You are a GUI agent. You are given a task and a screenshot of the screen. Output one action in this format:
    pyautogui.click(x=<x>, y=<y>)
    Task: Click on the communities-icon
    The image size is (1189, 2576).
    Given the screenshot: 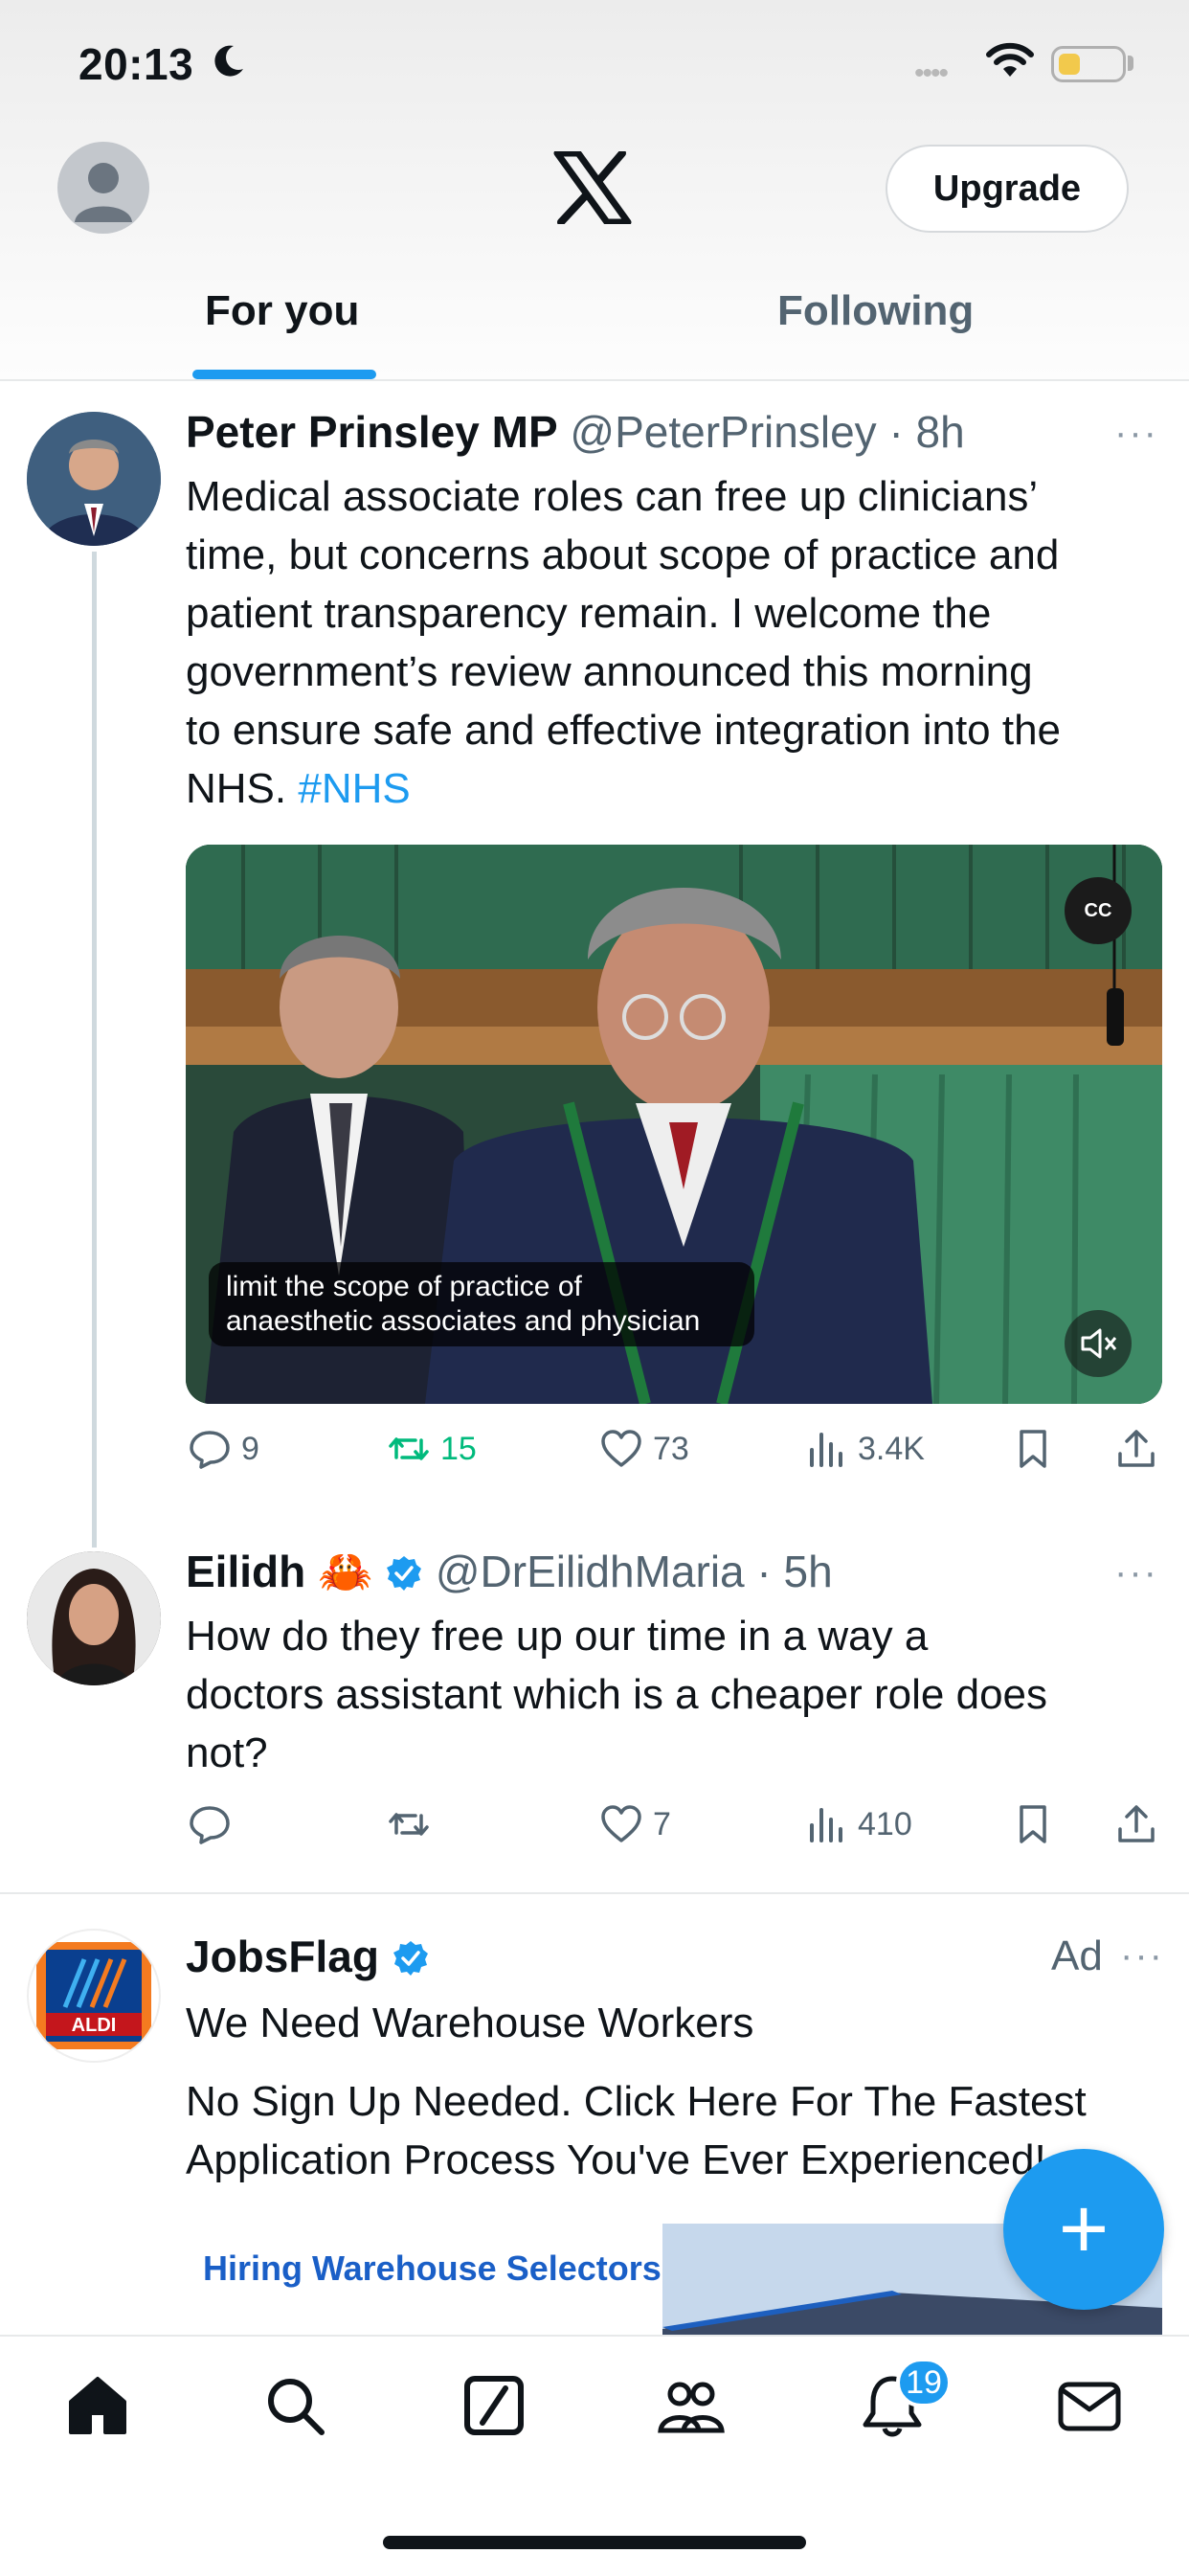 What is the action you would take?
    pyautogui.click(x=691, y=2405)
    